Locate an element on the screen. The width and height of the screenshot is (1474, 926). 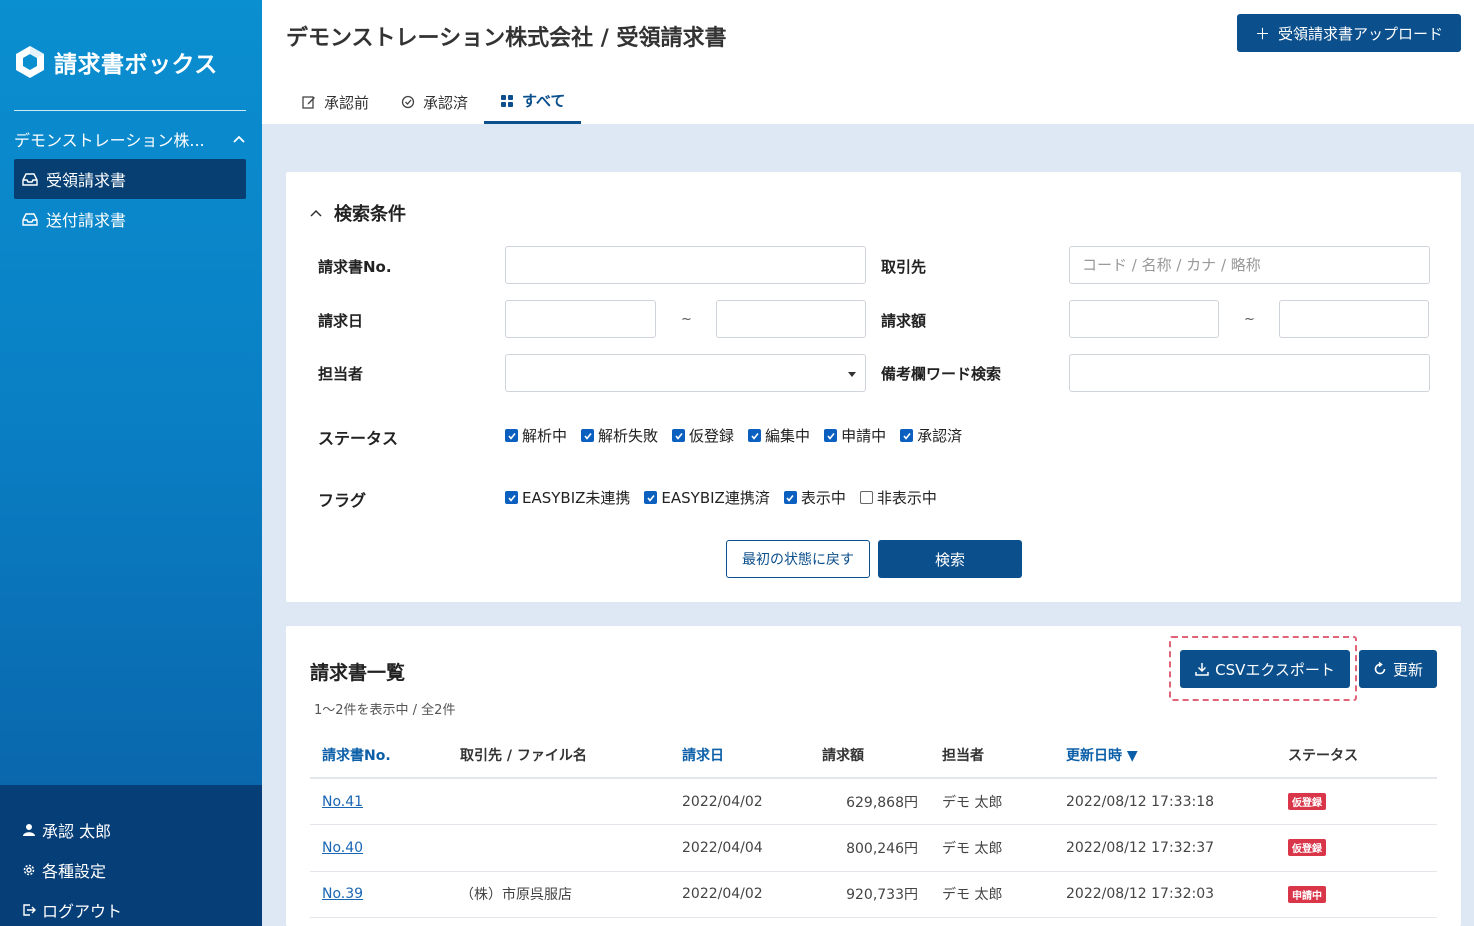
refresh-icon is located at coordinates (1380, 668).